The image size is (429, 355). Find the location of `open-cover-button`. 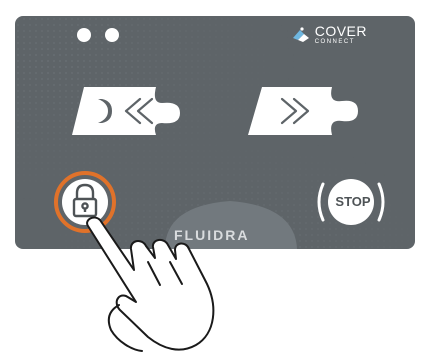

open-cover-button is located at coordinates (130, 111).